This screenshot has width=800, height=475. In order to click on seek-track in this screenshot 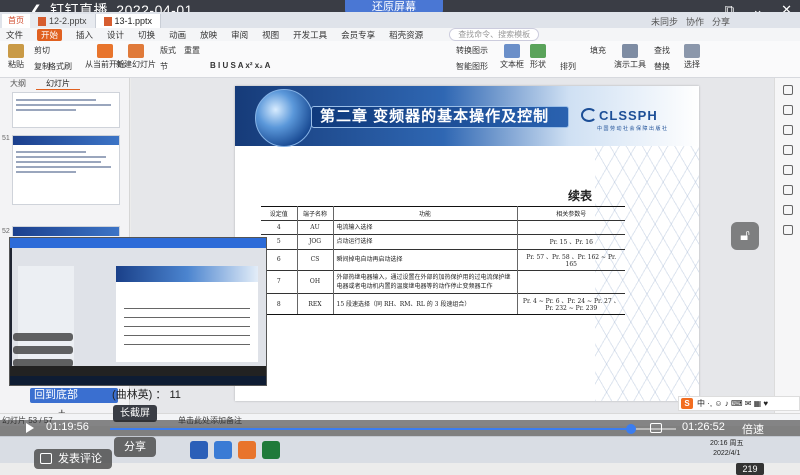, I will do `click(393, 429)`.